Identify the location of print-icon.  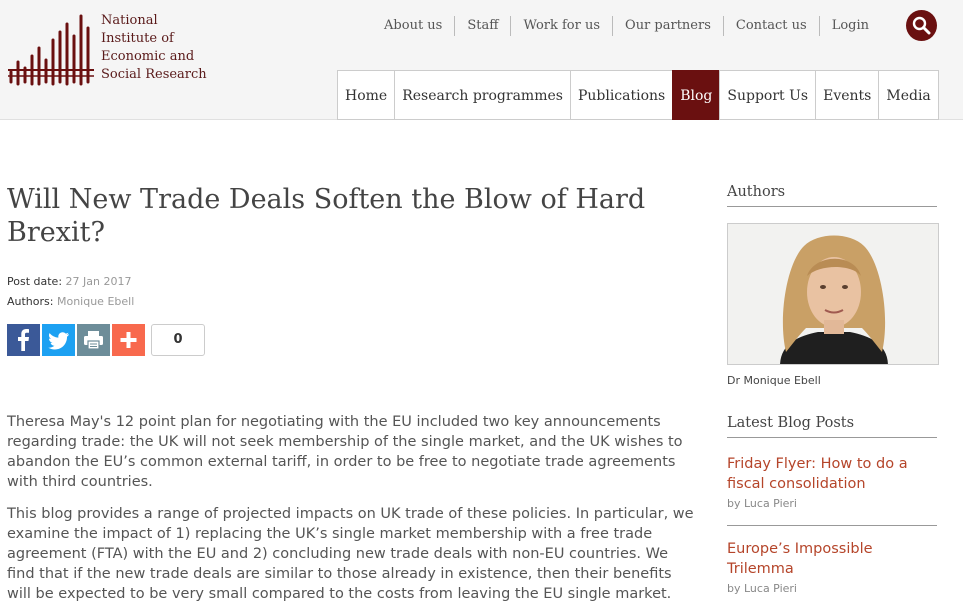
(93, 340).